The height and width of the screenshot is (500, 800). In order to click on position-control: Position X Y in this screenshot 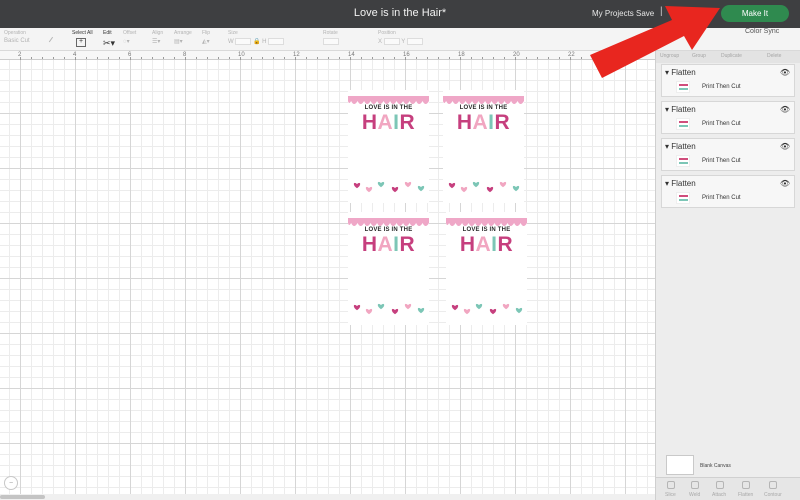, I will do `click(400, 37)`.